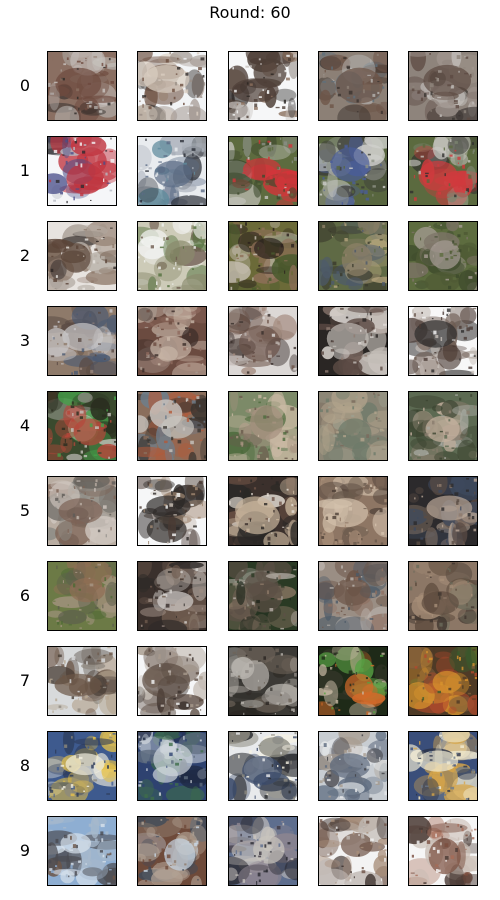 The height and width of the screenshot is (900, 500). Describe the element at coordinates (25, 510) in the screenshot. I see `row-label-5: 5` at that location.